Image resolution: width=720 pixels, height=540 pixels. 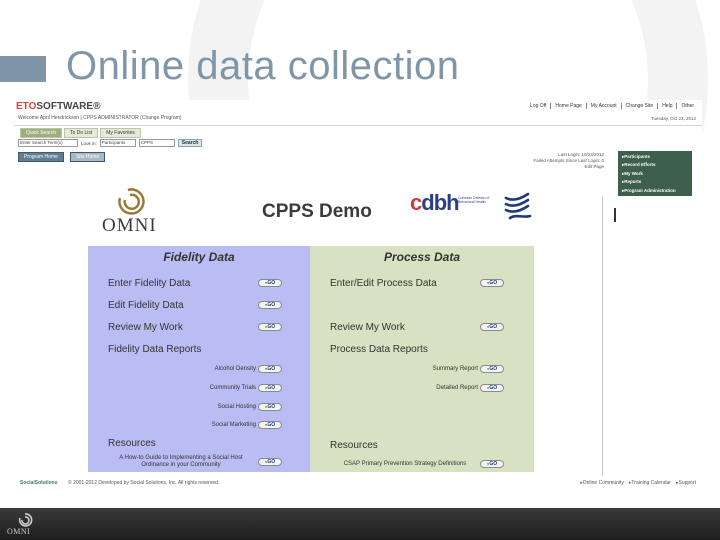 I want to click on enter-edit-process-label: Enter/Edit Process Data, so click(x=383, y=283).